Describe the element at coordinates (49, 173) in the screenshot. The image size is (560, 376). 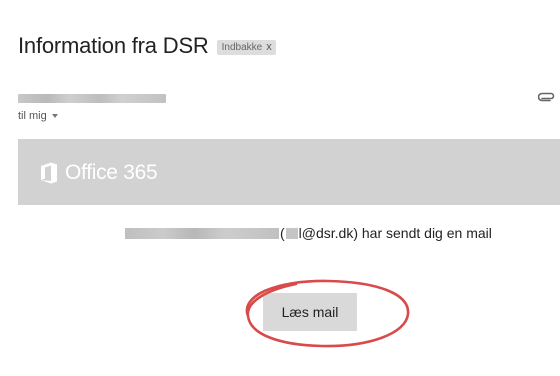
I see `office-logo-icon` at that location.